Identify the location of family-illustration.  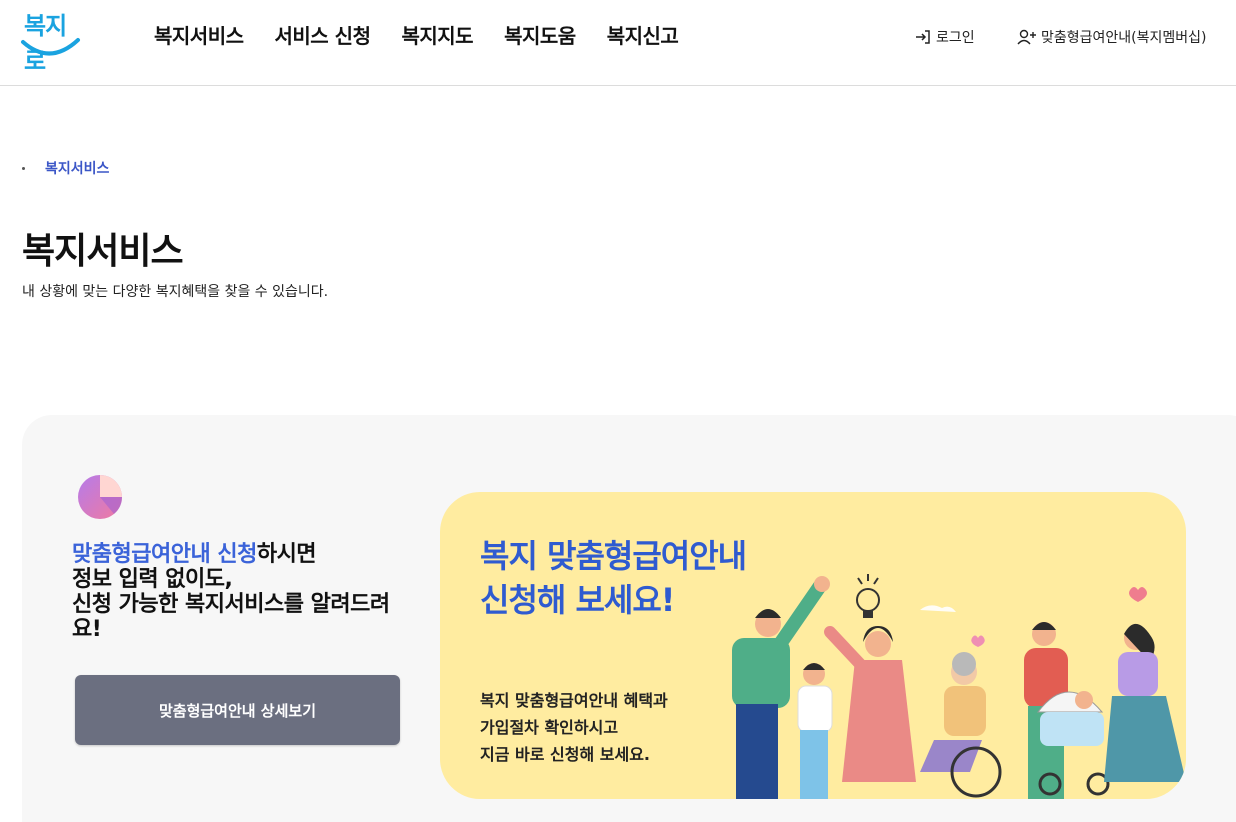
(959, 686).